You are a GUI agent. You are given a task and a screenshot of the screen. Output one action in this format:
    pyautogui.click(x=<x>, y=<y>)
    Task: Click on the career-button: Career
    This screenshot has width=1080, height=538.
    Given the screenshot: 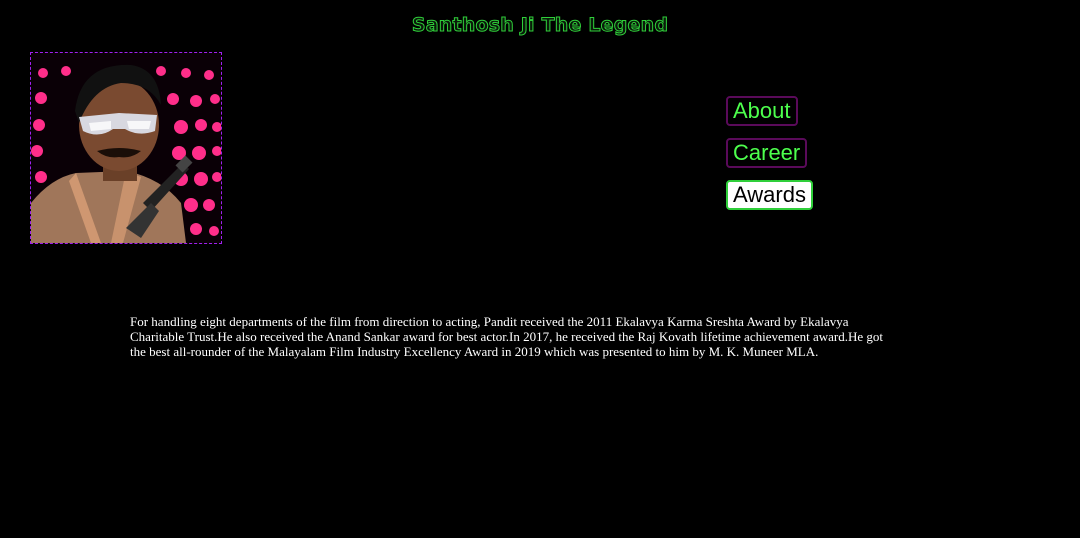 What is the action you would take?
    pyautogui.click(x=767, y=153)
    